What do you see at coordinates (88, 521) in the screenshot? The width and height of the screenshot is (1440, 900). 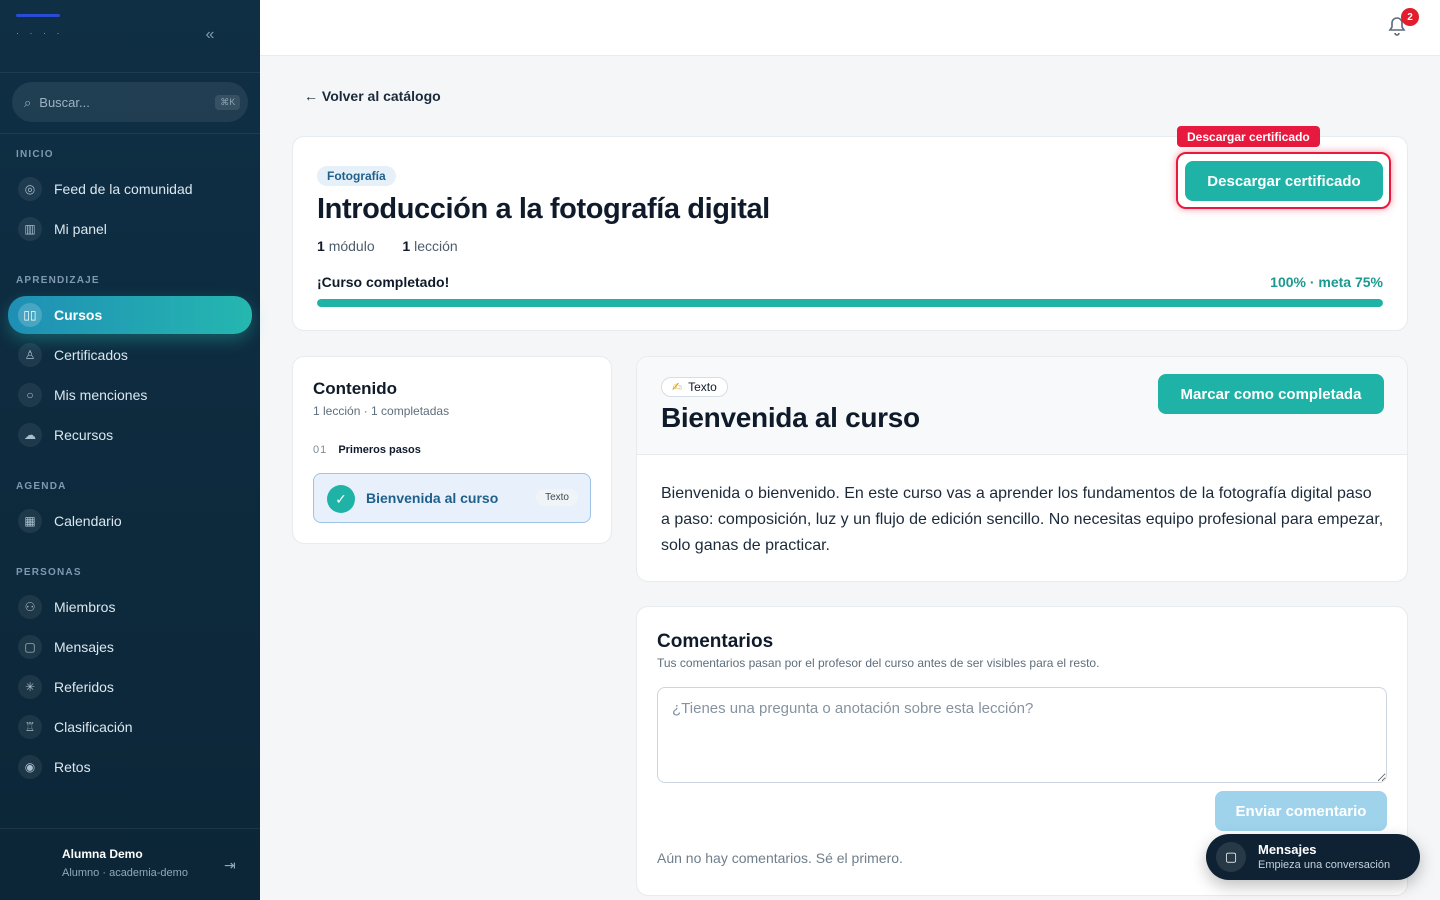 I see `sidebar-item-label: Calendario` at bounding box center [88, 521].